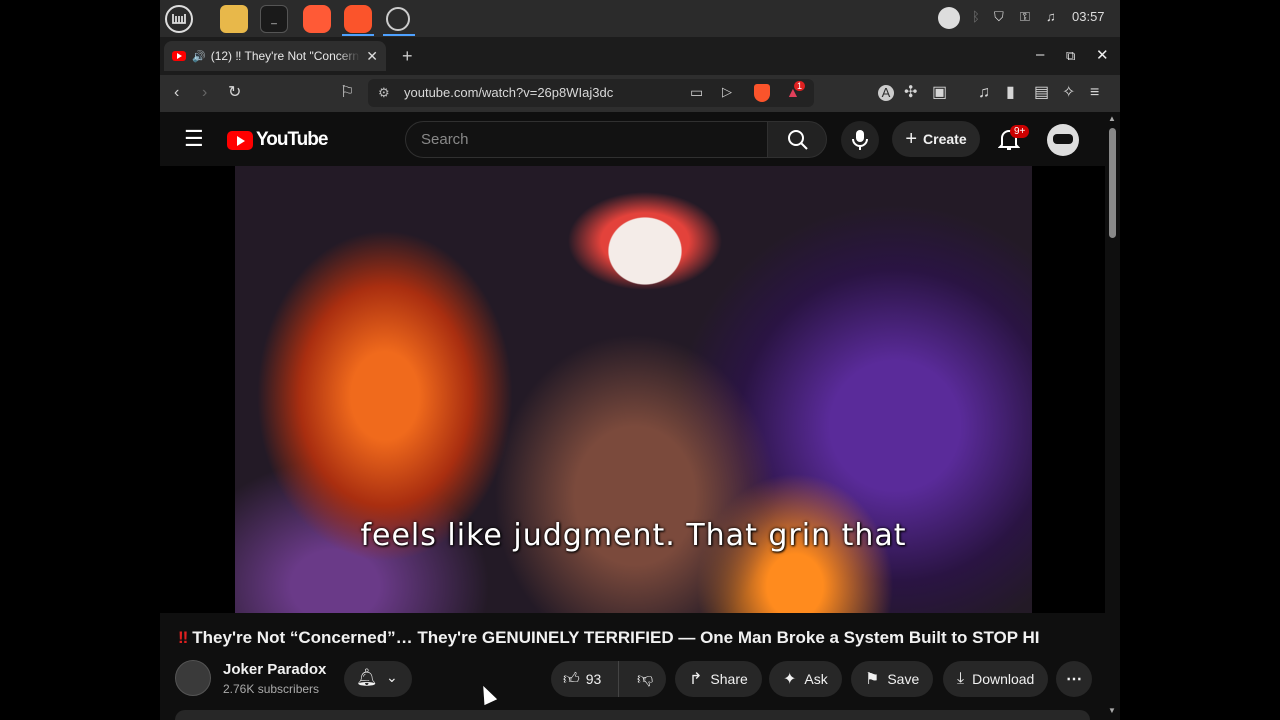 The width and height of the screenshot is (1280, 720). What do you see at coordinates (1010, 93) in the screenshot?
I see `sidebar-icon: ▮` at bounding box center [1010, 93].